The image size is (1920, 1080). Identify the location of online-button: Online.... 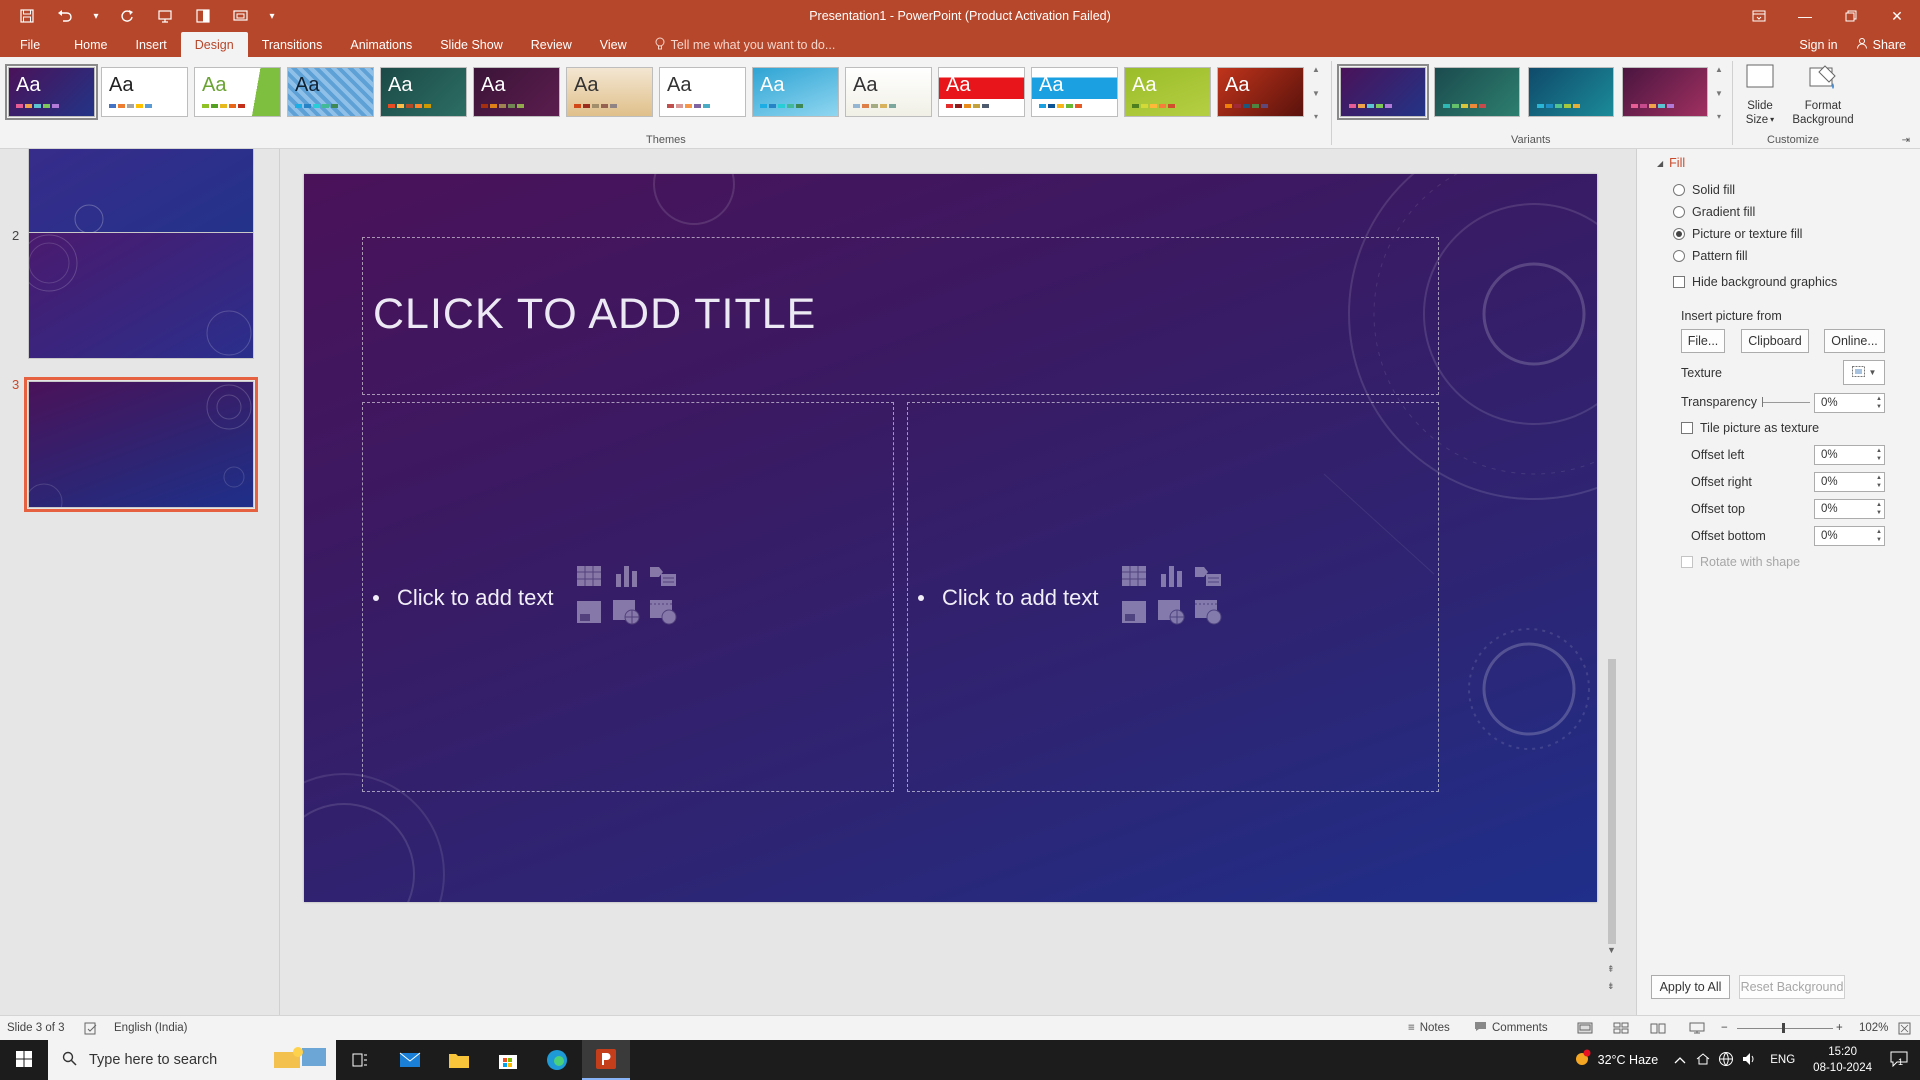
(1854, 341).